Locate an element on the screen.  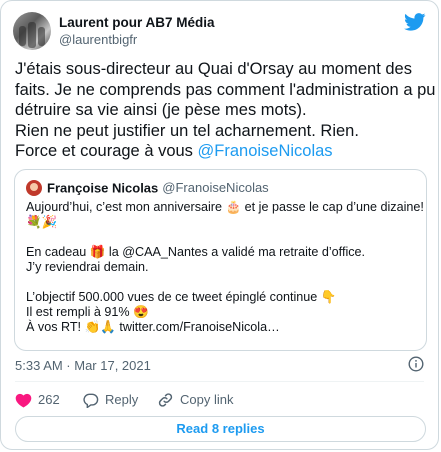
quoted-line: Il est rempli à 91% 😍 is located at coordinates (87, 312).